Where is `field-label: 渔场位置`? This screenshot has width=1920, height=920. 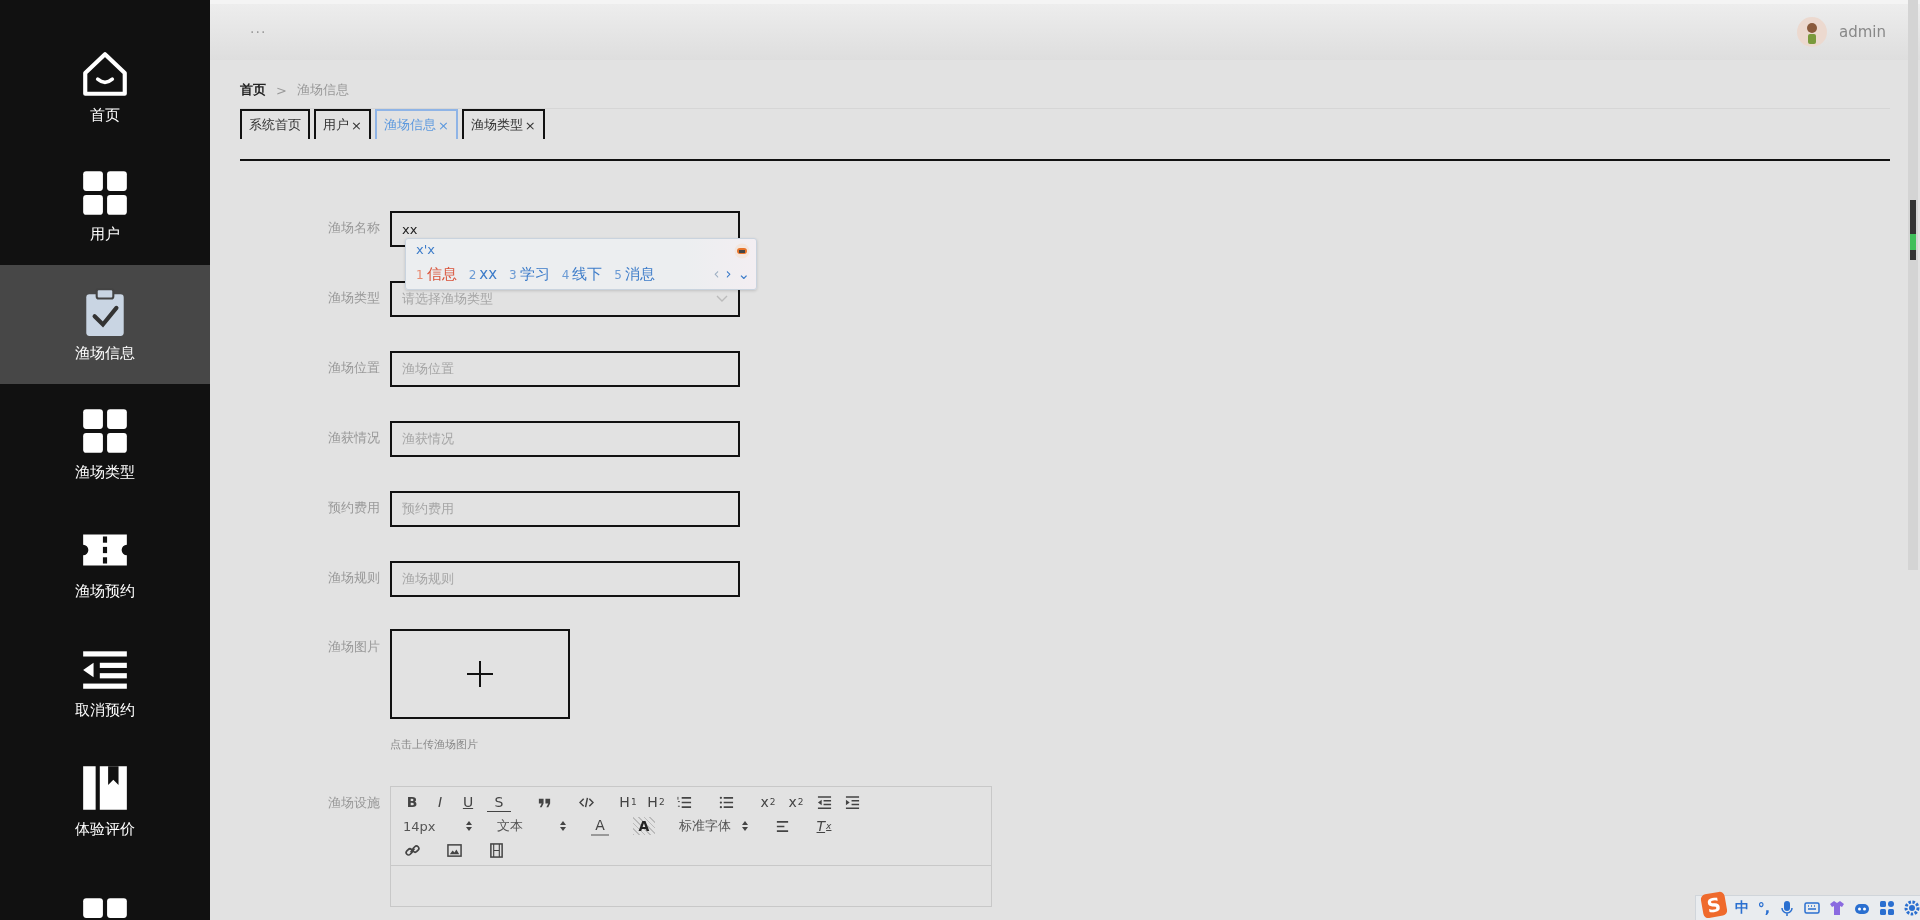 field-label: 渔场位置 is located at coordinates (353, 368).